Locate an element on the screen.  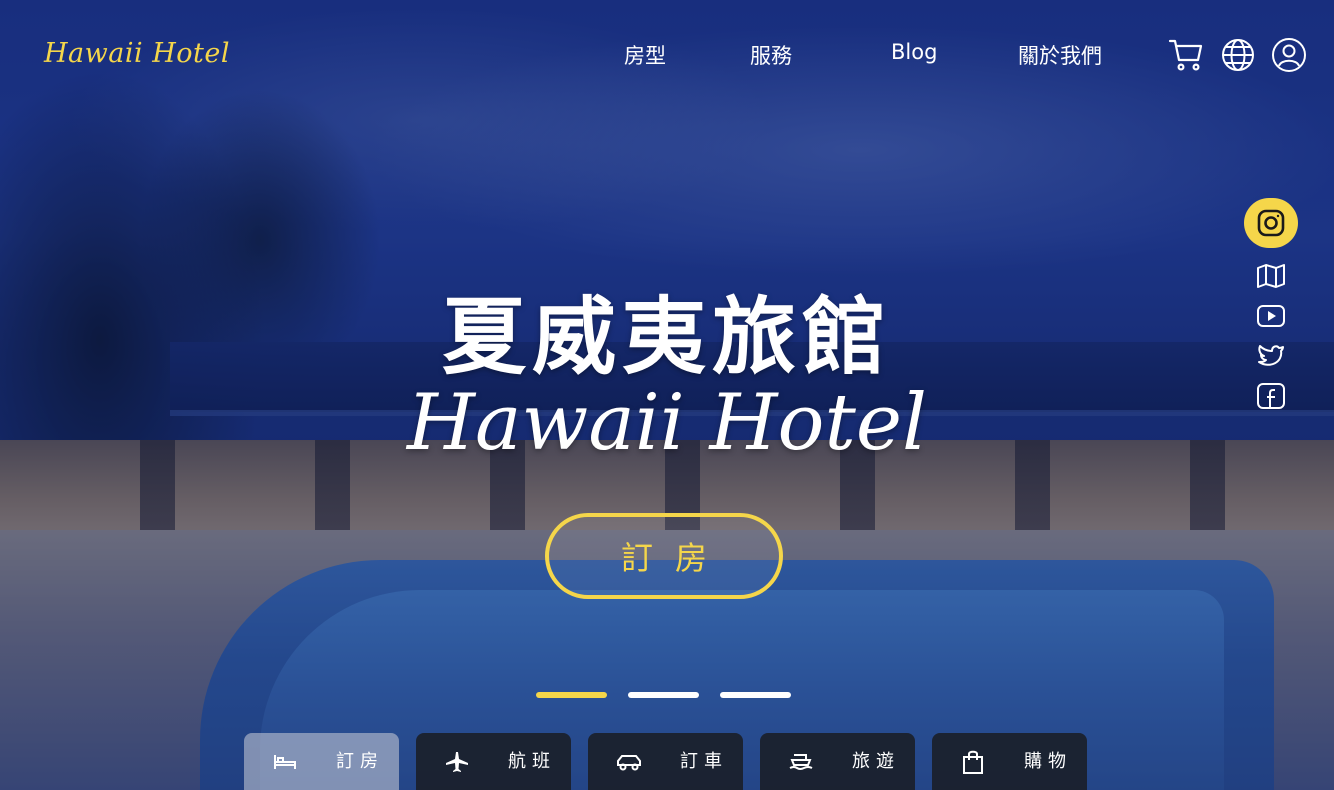
tab-car-rental: 訂車 is located at coordinates (665, 761).